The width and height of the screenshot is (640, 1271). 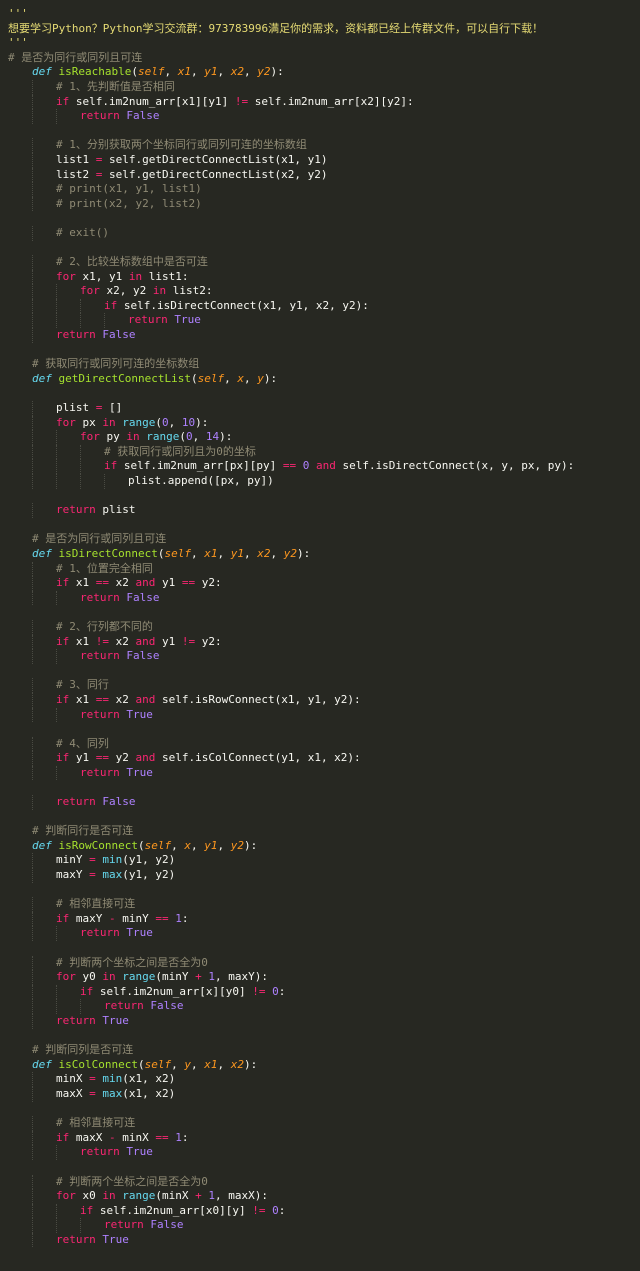 What do you see at coordinates (320, 145) in the screenshot?
I see `code-line: # 1、分别获取两个坐标同行或同列可连的坐标数组` at bounding box center [320, 145].